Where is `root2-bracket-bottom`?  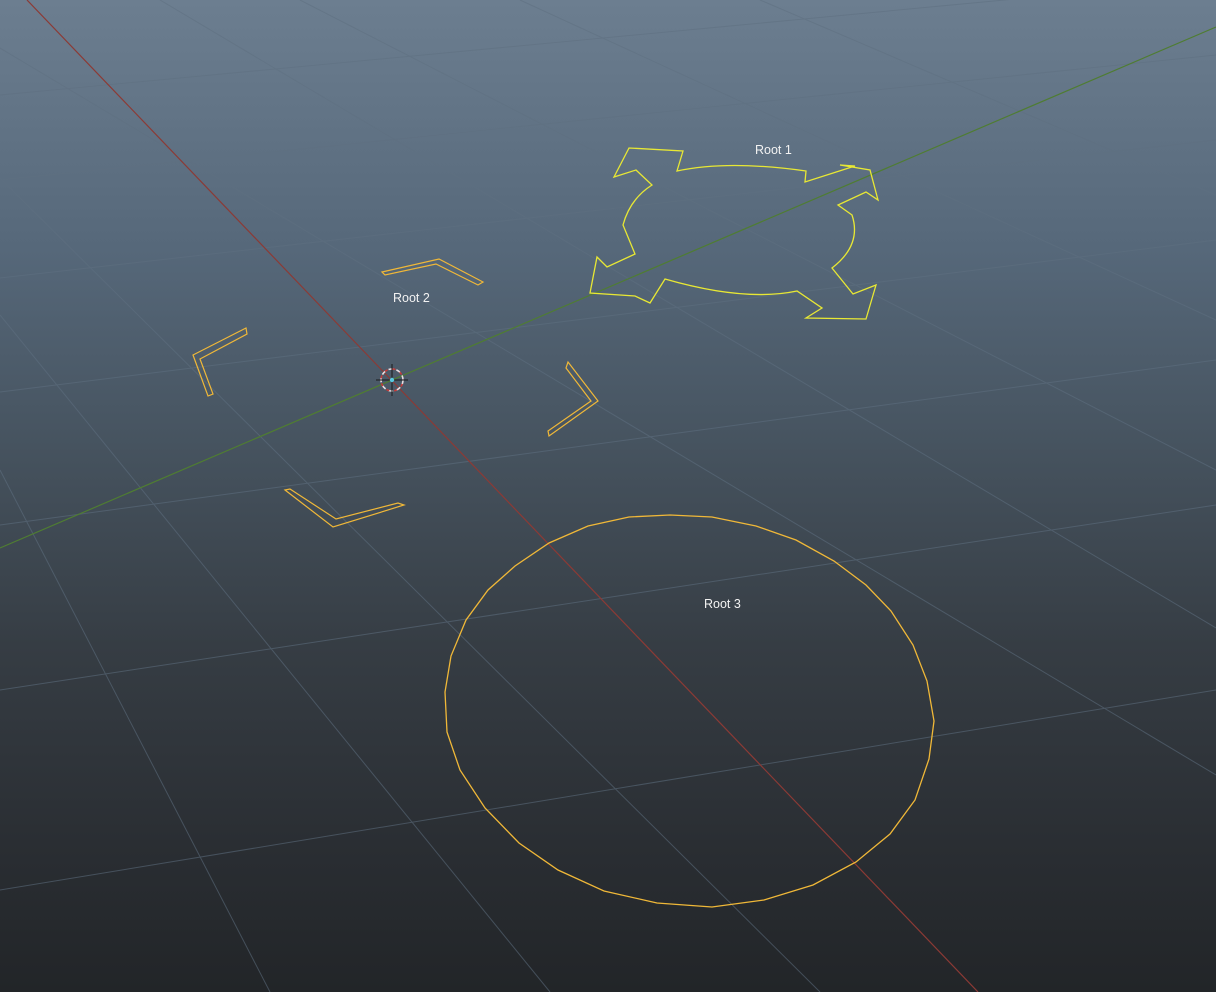 root2-bracket-bottom is located at coordinates (344, 508).